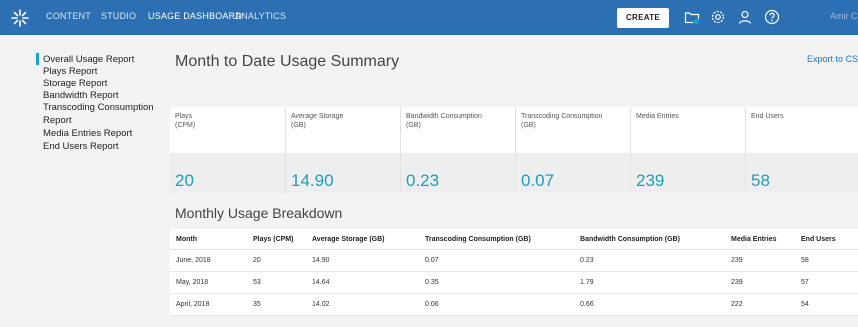 This screenshot has height=327, width=858. I want to click on export-to-csv-link: Export to CSV, so click(832, 59).